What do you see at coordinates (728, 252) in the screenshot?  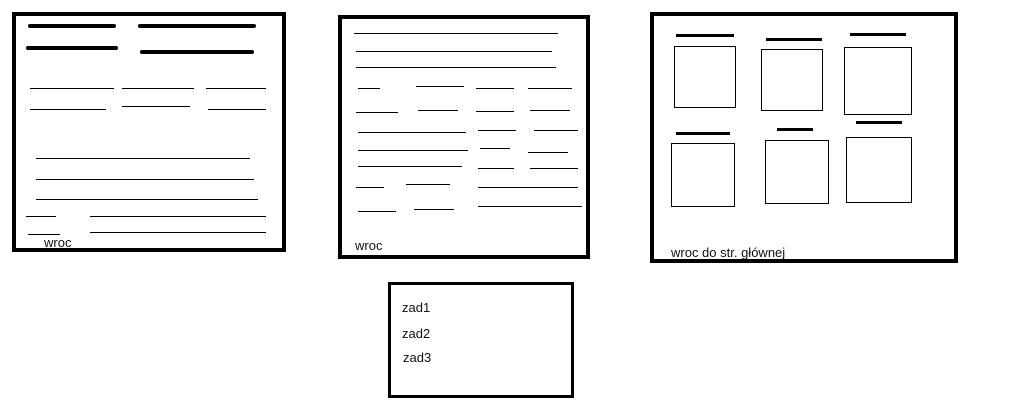 I see `back-home-link: wroc do str. głównej` at bounding box center [728, 252].